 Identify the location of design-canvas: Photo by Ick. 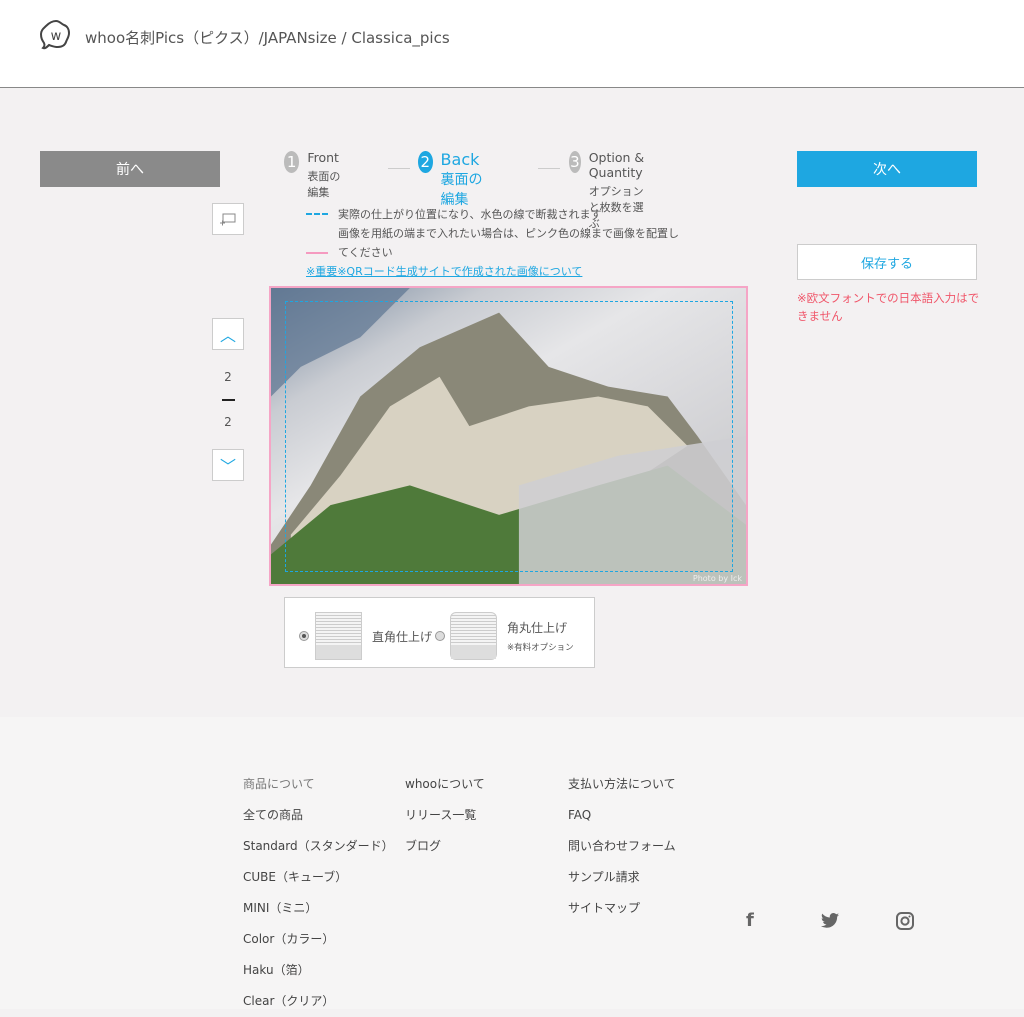
(508, 436).